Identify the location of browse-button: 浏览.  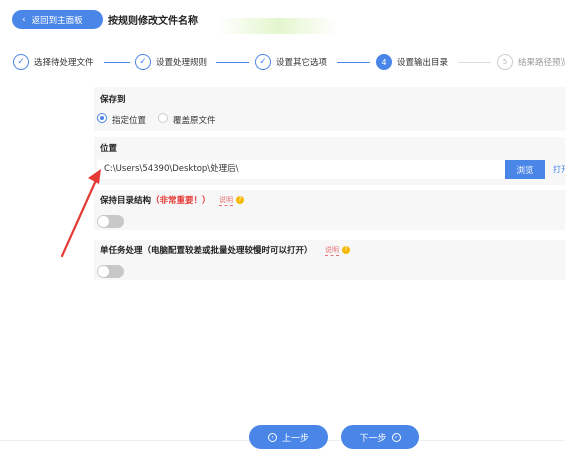
(525, 169).